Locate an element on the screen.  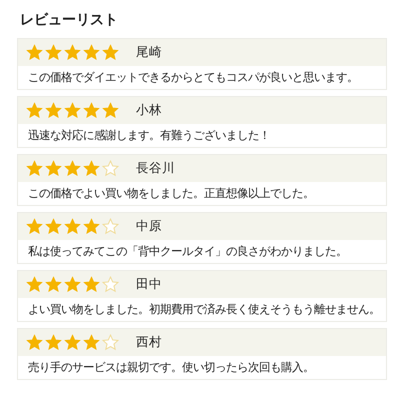
review-list-title: レビューリスト is located at coordinates (69, 20).